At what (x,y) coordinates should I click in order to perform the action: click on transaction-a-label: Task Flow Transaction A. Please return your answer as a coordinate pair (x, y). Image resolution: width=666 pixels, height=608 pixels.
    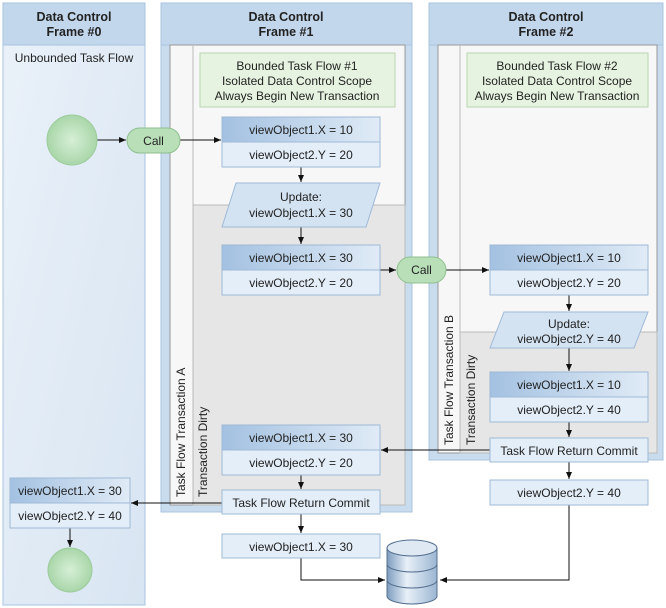
    Looking at the image, I should click on (181, 432).